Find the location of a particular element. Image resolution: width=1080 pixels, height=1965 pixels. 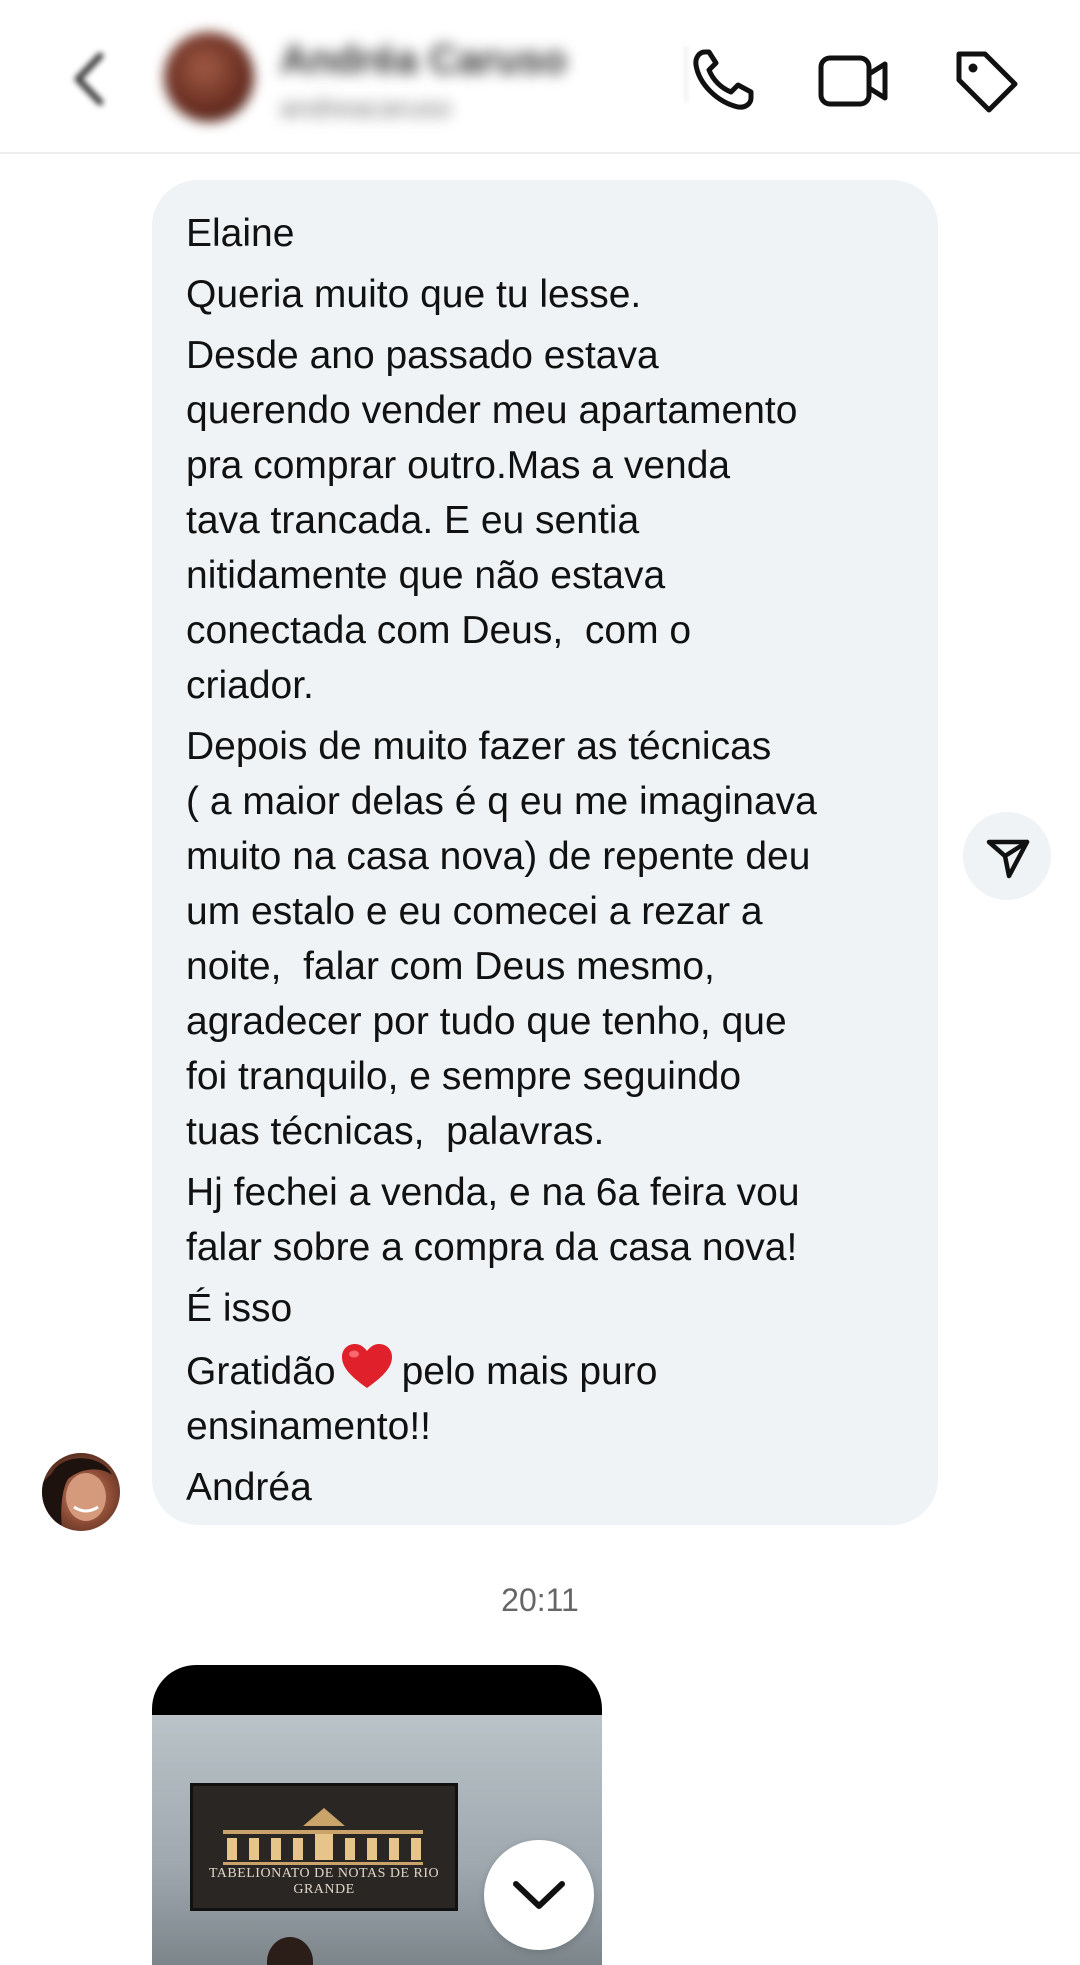

message-line: Andréa is located at coordinates (249, 1487).